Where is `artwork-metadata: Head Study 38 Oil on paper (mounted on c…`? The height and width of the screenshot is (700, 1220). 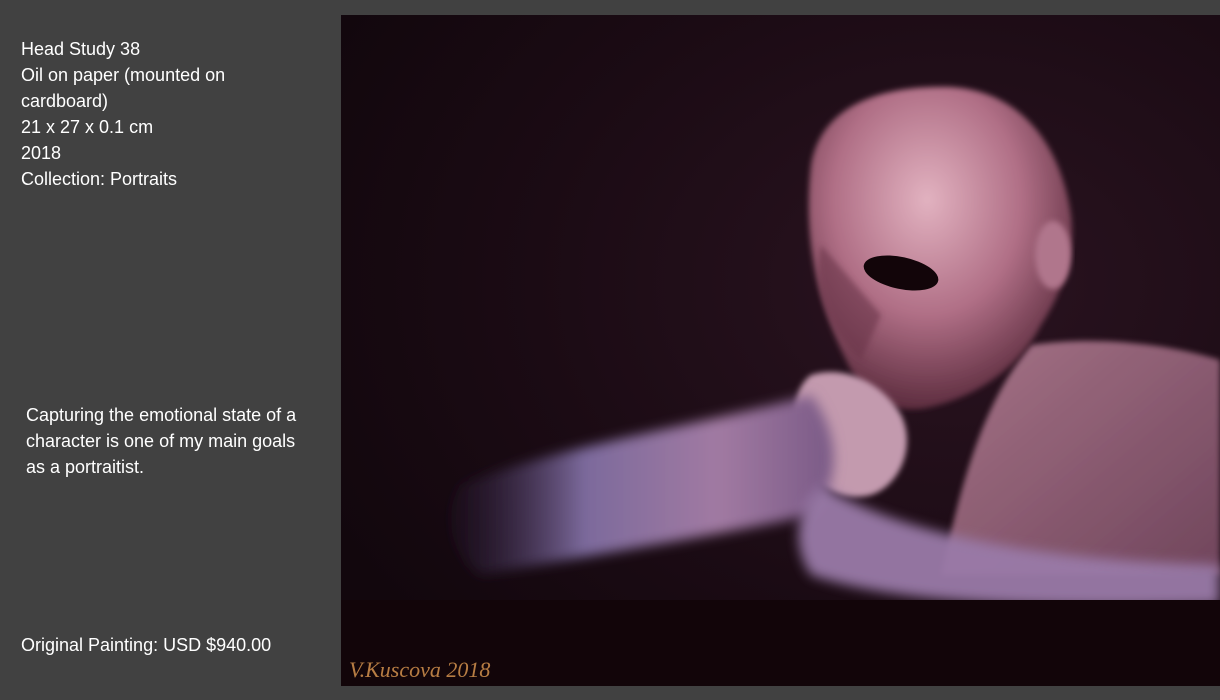 artwork-metadata: Head Study 38 Oil on paper (mounted on c… is located at coordinates (171, 114).